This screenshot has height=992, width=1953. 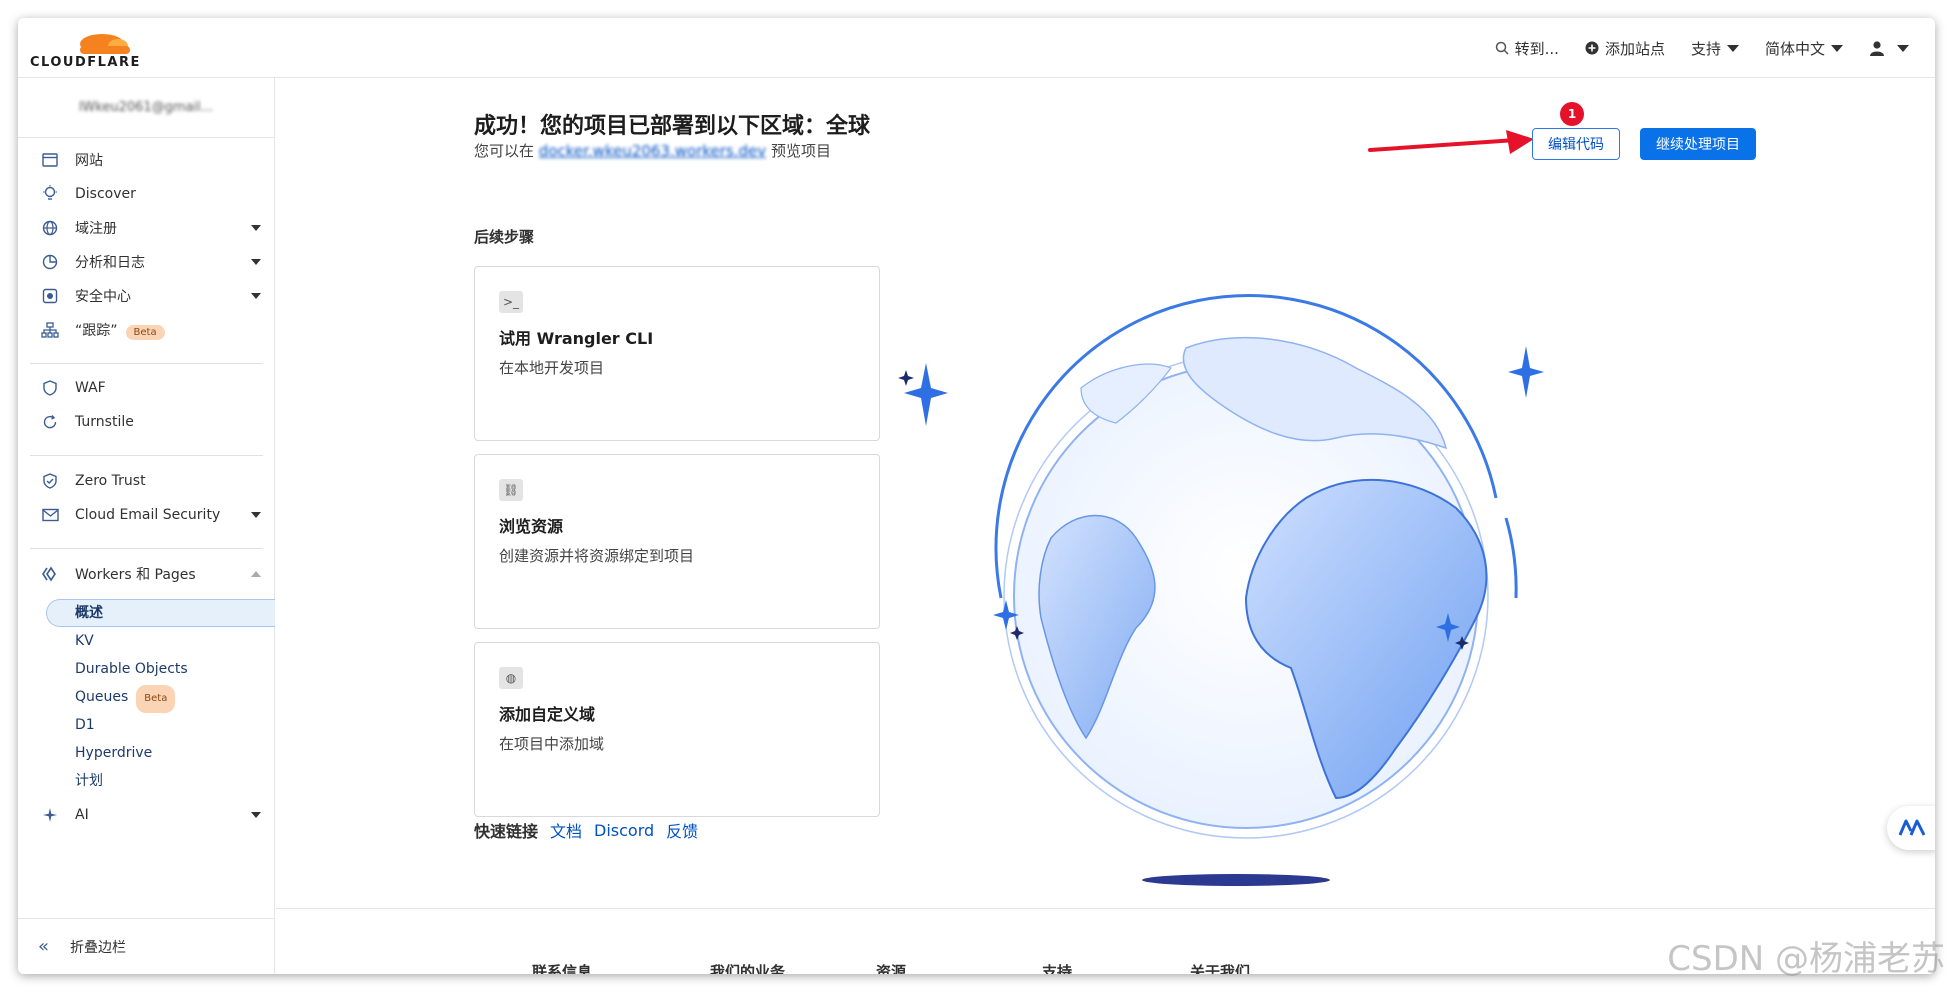 I want to click on sidebar-item-ai: AI, so click(x=146, y=815).